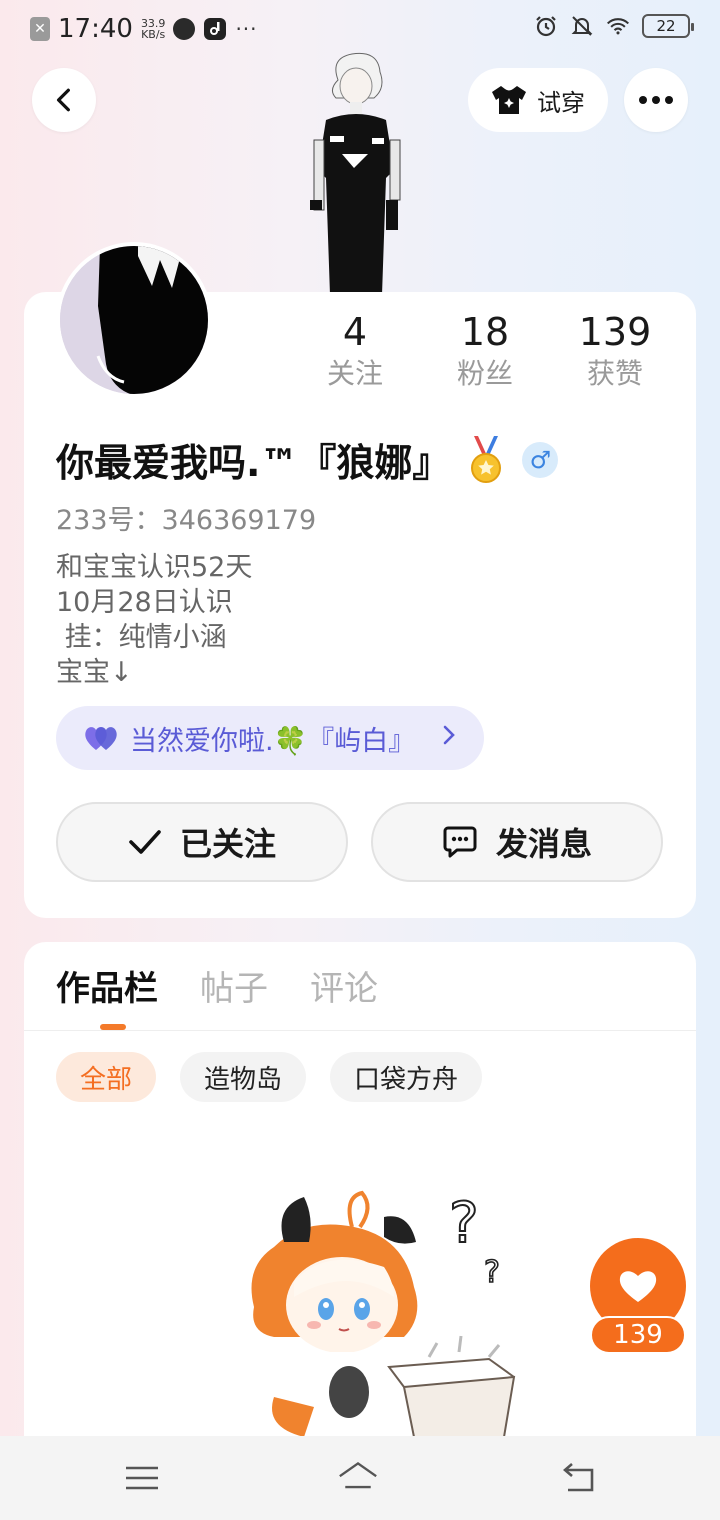  Describe the element at coordinates (355, 332) in the screenshot. I see `following-count: 4` at that location.